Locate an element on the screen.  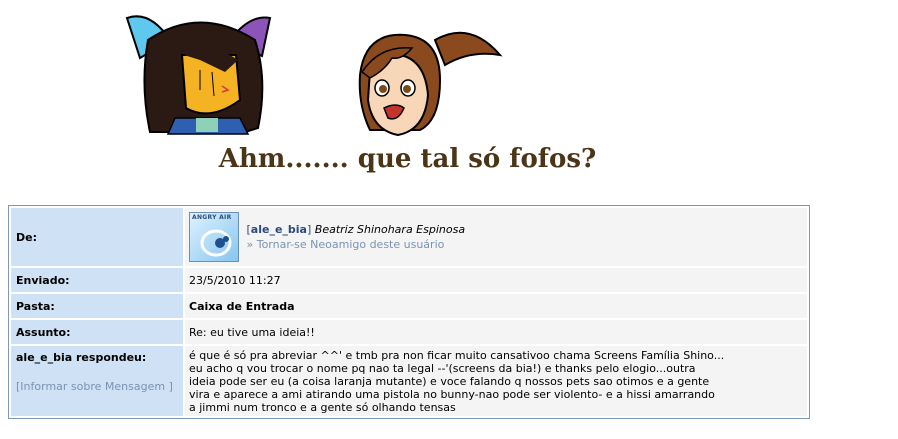
sent-label: Enviado: is located at coordinates (97, 280).